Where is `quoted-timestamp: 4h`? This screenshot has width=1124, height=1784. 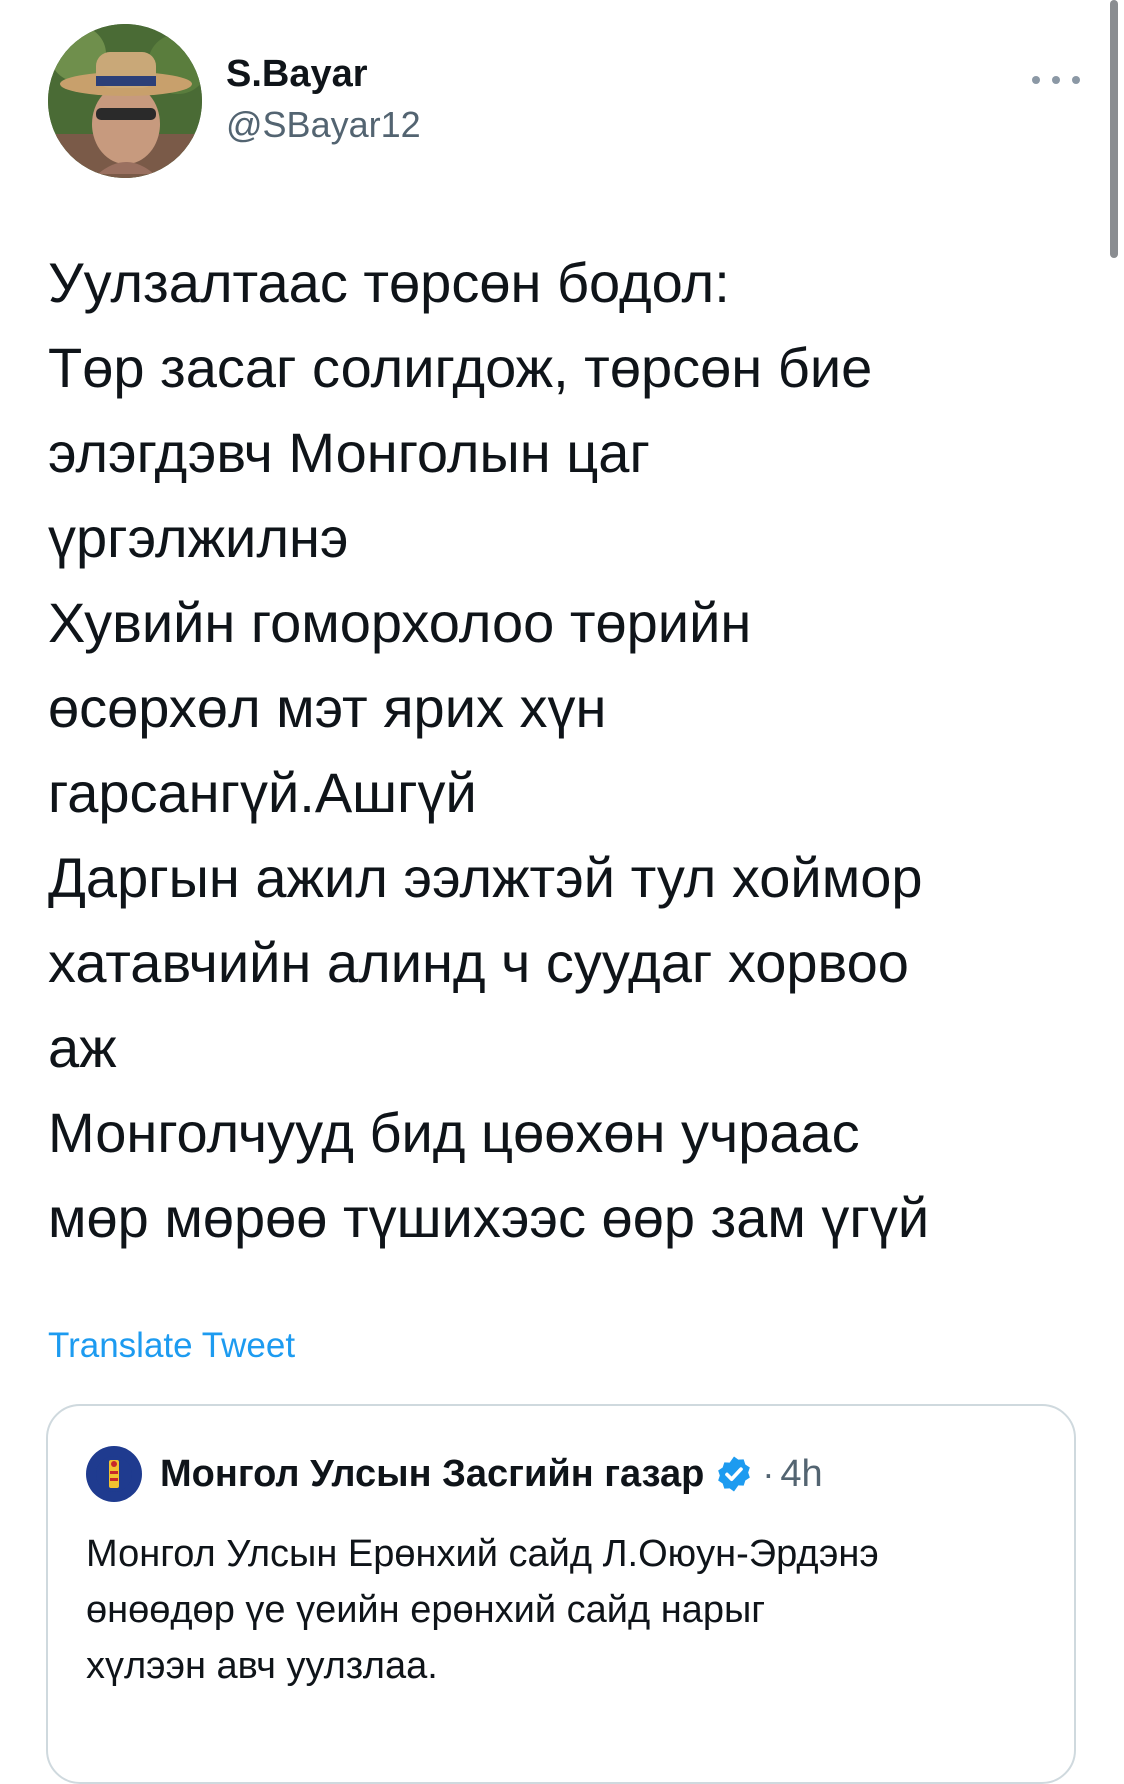
quoted-timestamp: 4h is located at coordinates (801, 1474).